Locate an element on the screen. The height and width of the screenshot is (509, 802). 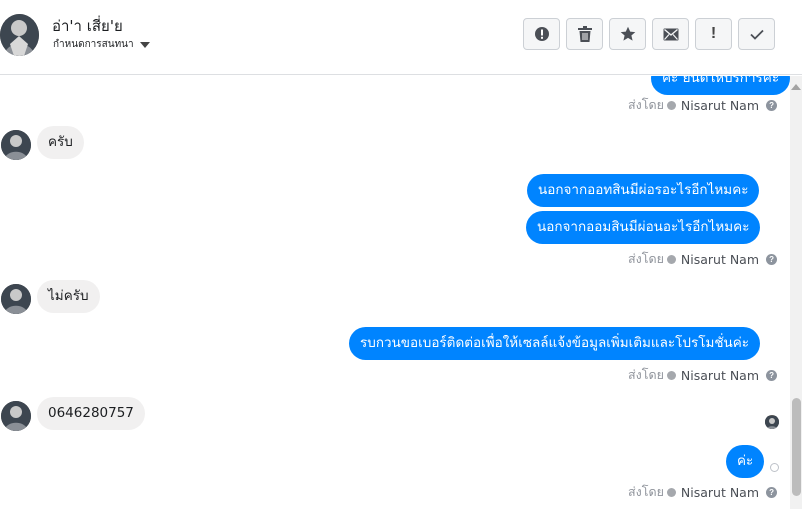
priority-button: ! is located at coordinates (713, 34).